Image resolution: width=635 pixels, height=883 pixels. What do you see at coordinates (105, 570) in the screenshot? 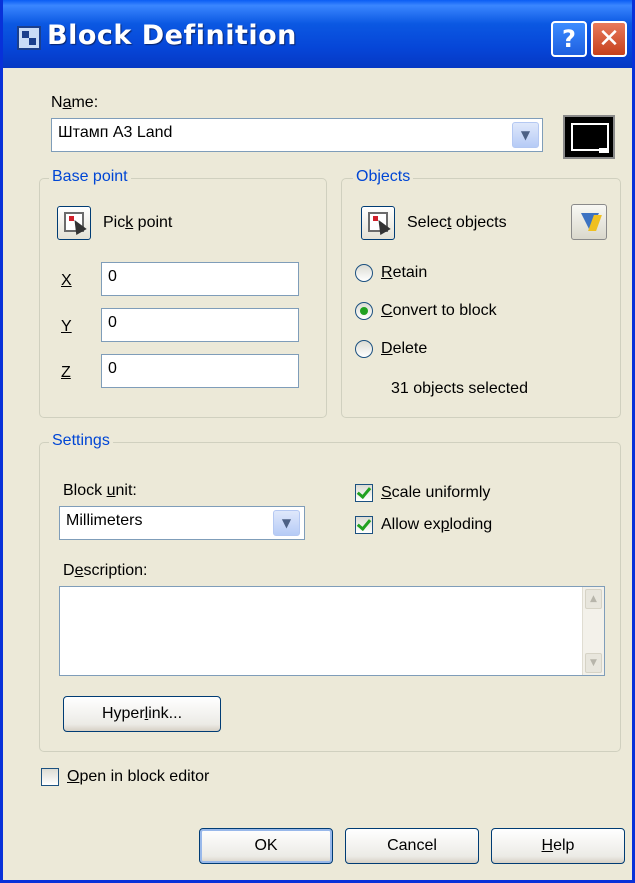
I see `description-label: Description:` at bounding box center [105, 570].